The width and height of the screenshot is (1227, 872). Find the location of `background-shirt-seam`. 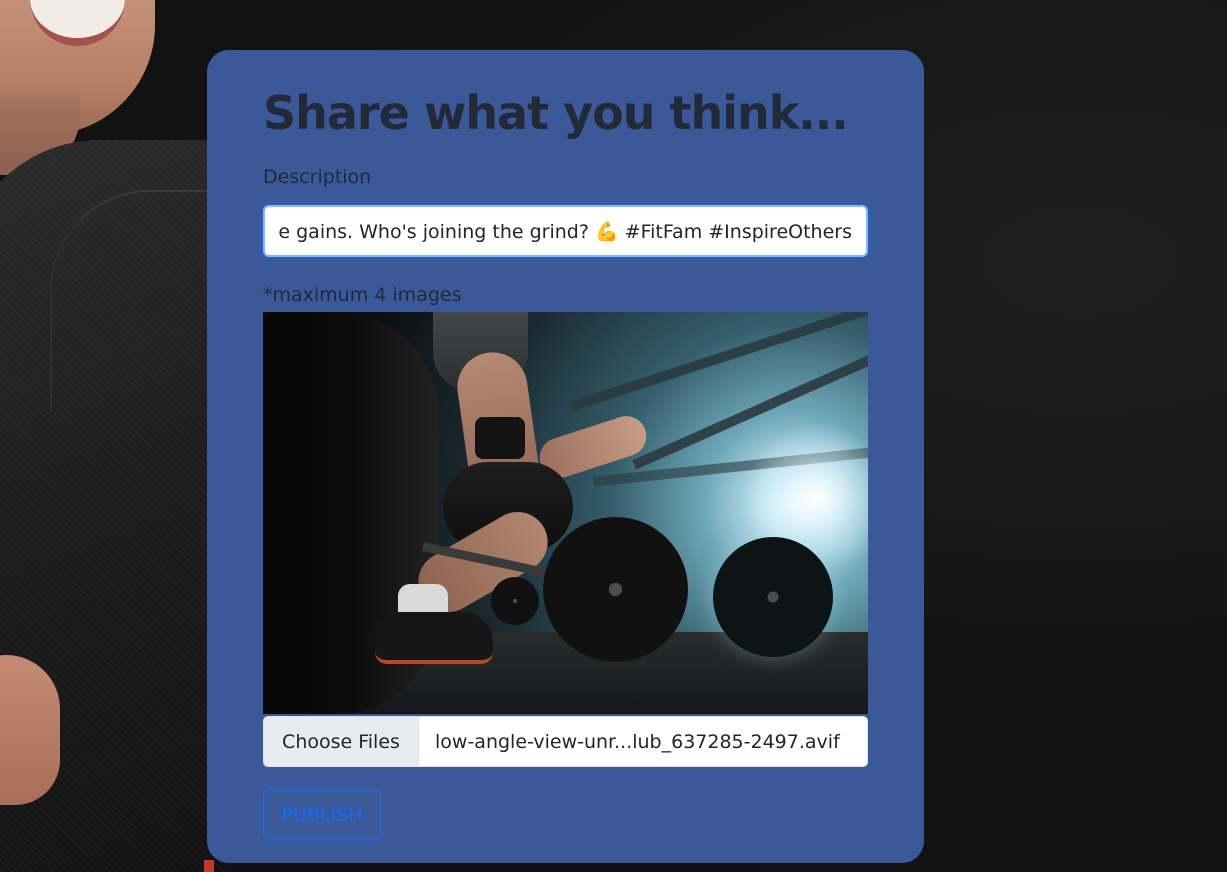

background-shirt-seam is located at coordinates (131, 301).